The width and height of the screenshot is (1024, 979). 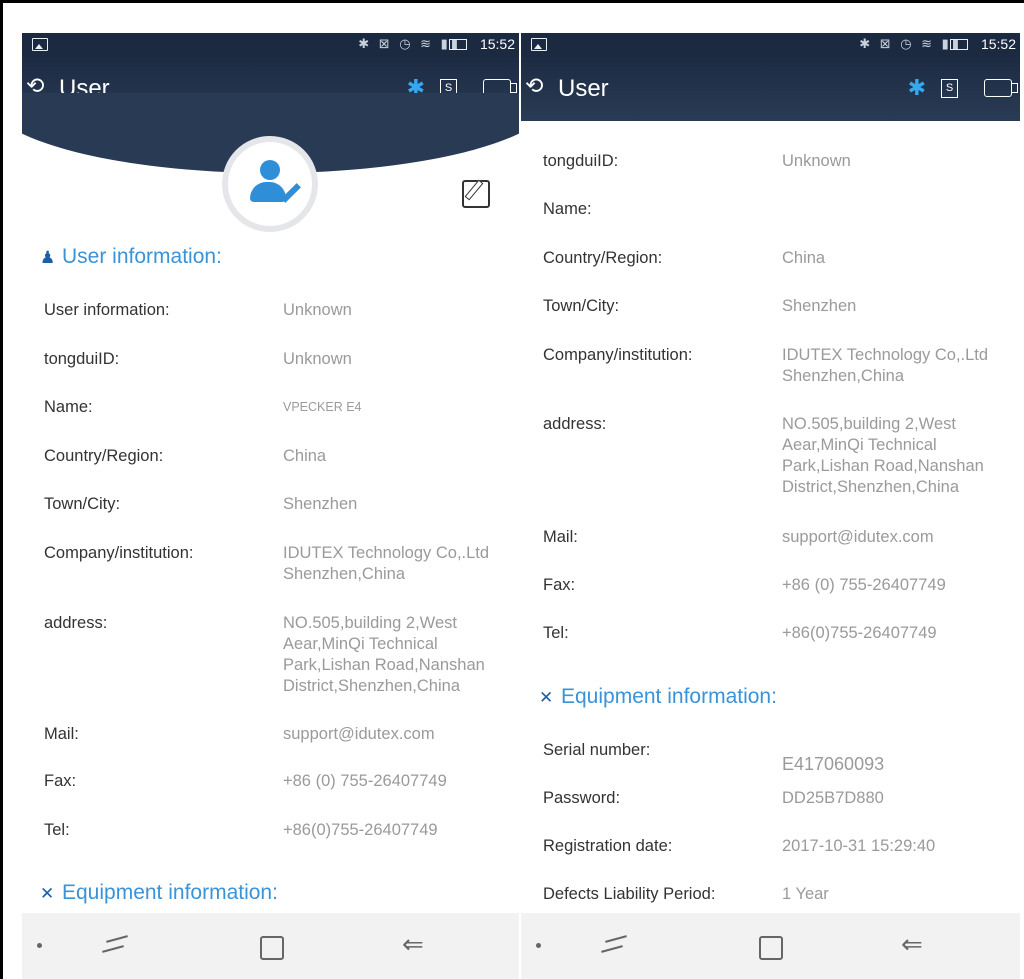 What do you see at coordinates (48, 257) in the screenshot?
I see `person-icon: ♟` at bounding box center [48, 257].